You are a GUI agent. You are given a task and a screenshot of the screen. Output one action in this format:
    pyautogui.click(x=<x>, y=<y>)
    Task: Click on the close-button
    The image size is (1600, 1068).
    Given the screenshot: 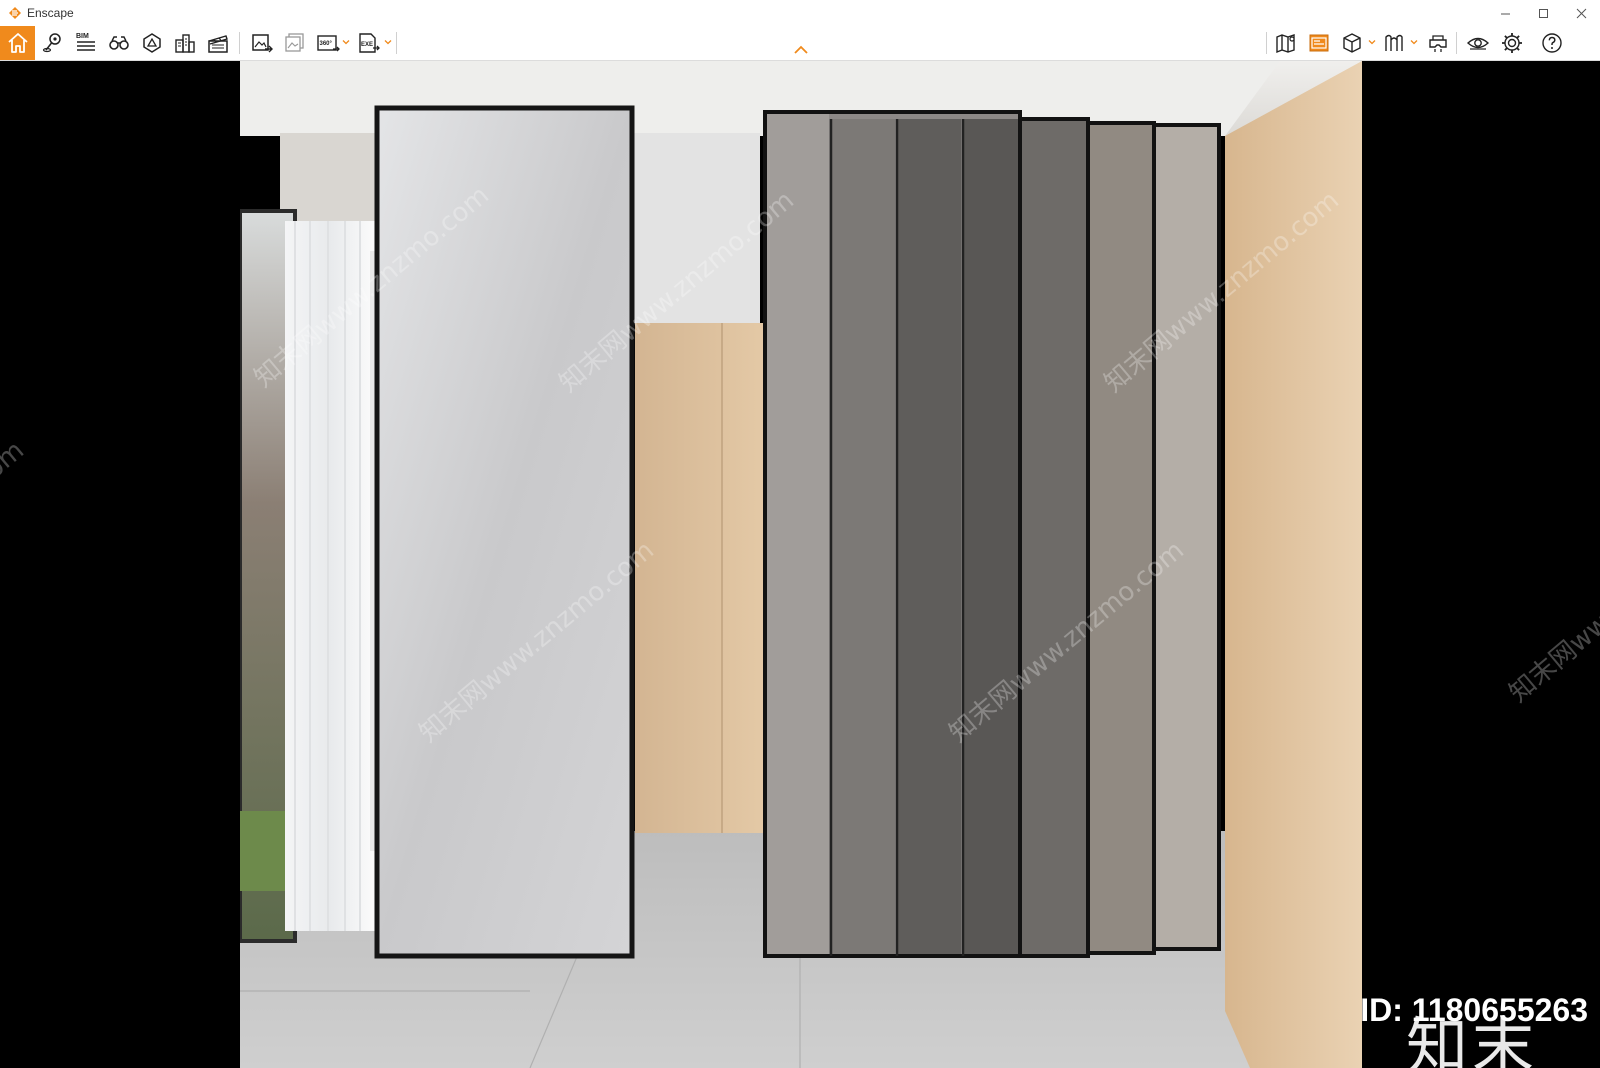 What is the action you would take?
    pyautogui.click(x=1581, y=13)
    